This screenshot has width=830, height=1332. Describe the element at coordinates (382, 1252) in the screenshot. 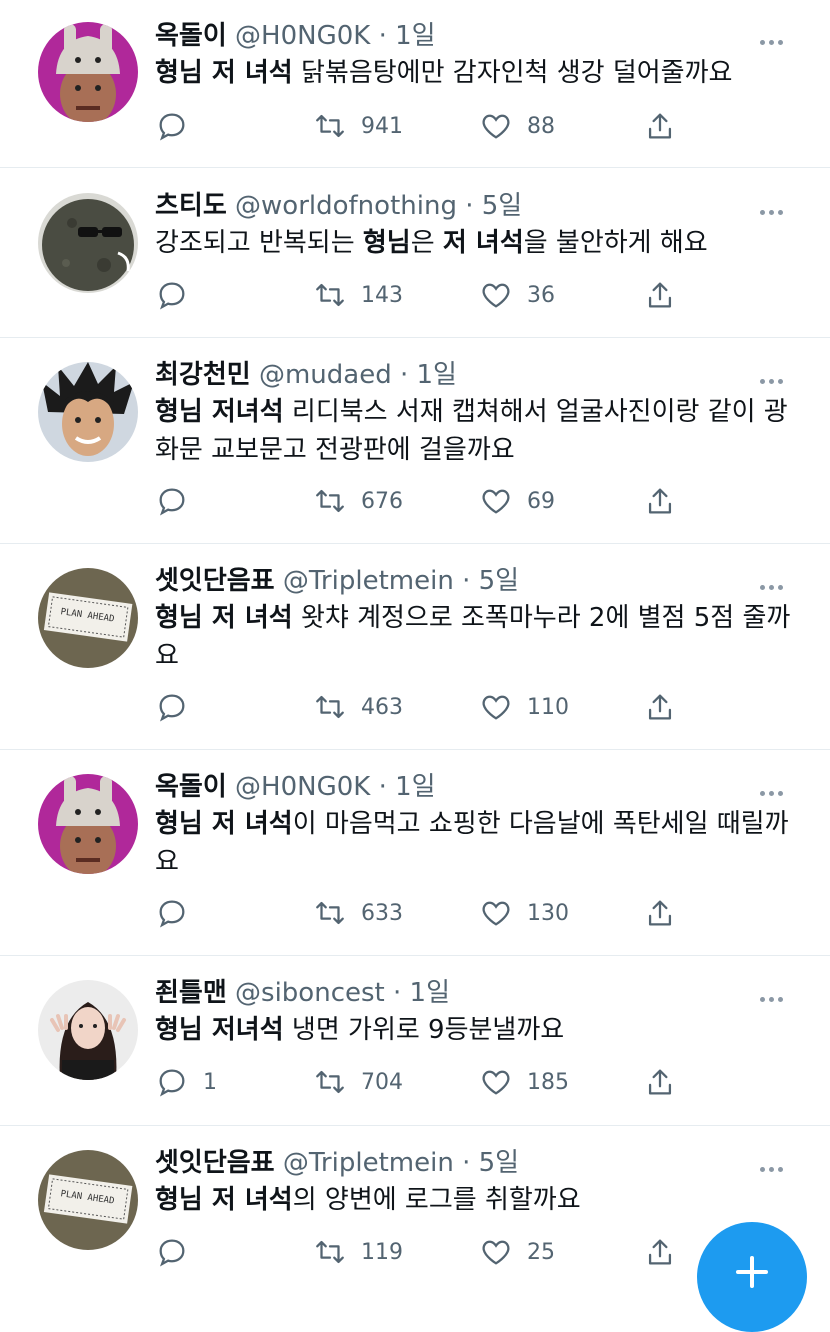

I see `retweet-count: 119` at that location.